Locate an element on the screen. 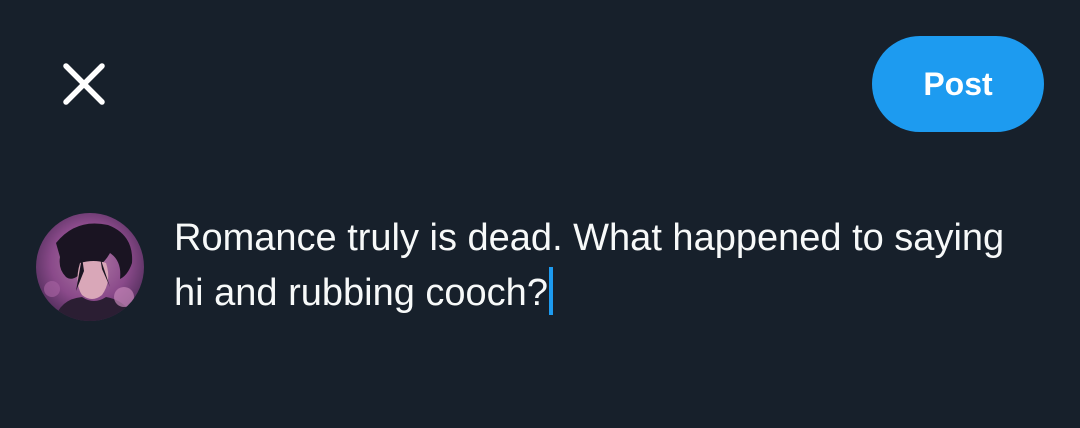 Image resolution: width=1080 pixels, height=428 pixels. avatar is located at coordinates (90, 267).